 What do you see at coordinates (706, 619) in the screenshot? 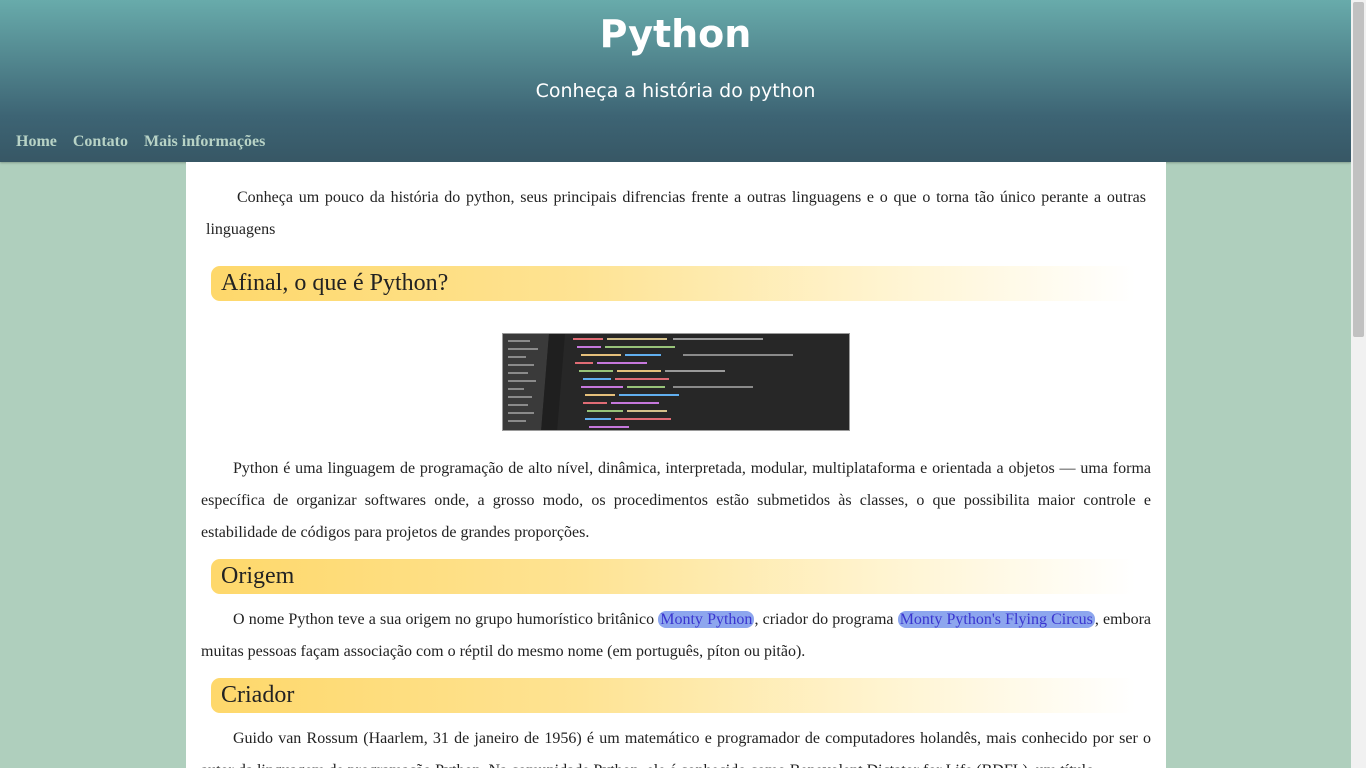
I see `monty-python-link: Monty Python` at bounding box center [706, 619].